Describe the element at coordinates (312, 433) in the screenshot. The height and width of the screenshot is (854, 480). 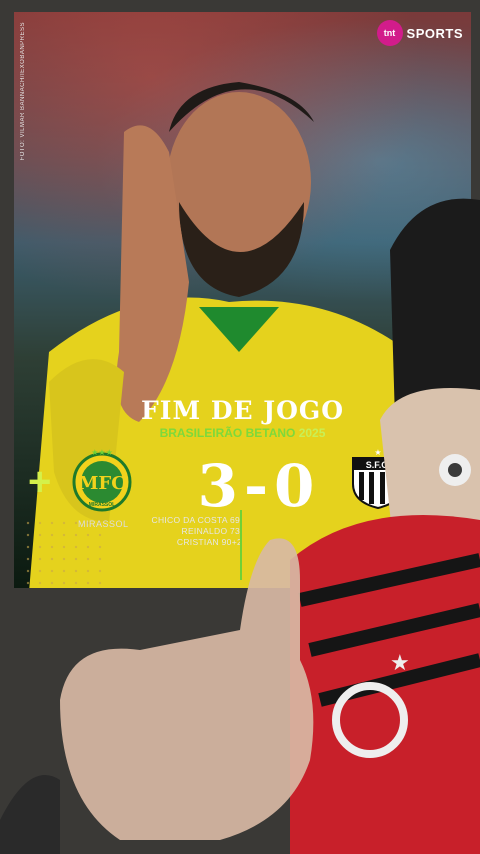
I see `competition-year: 2025` at that location.